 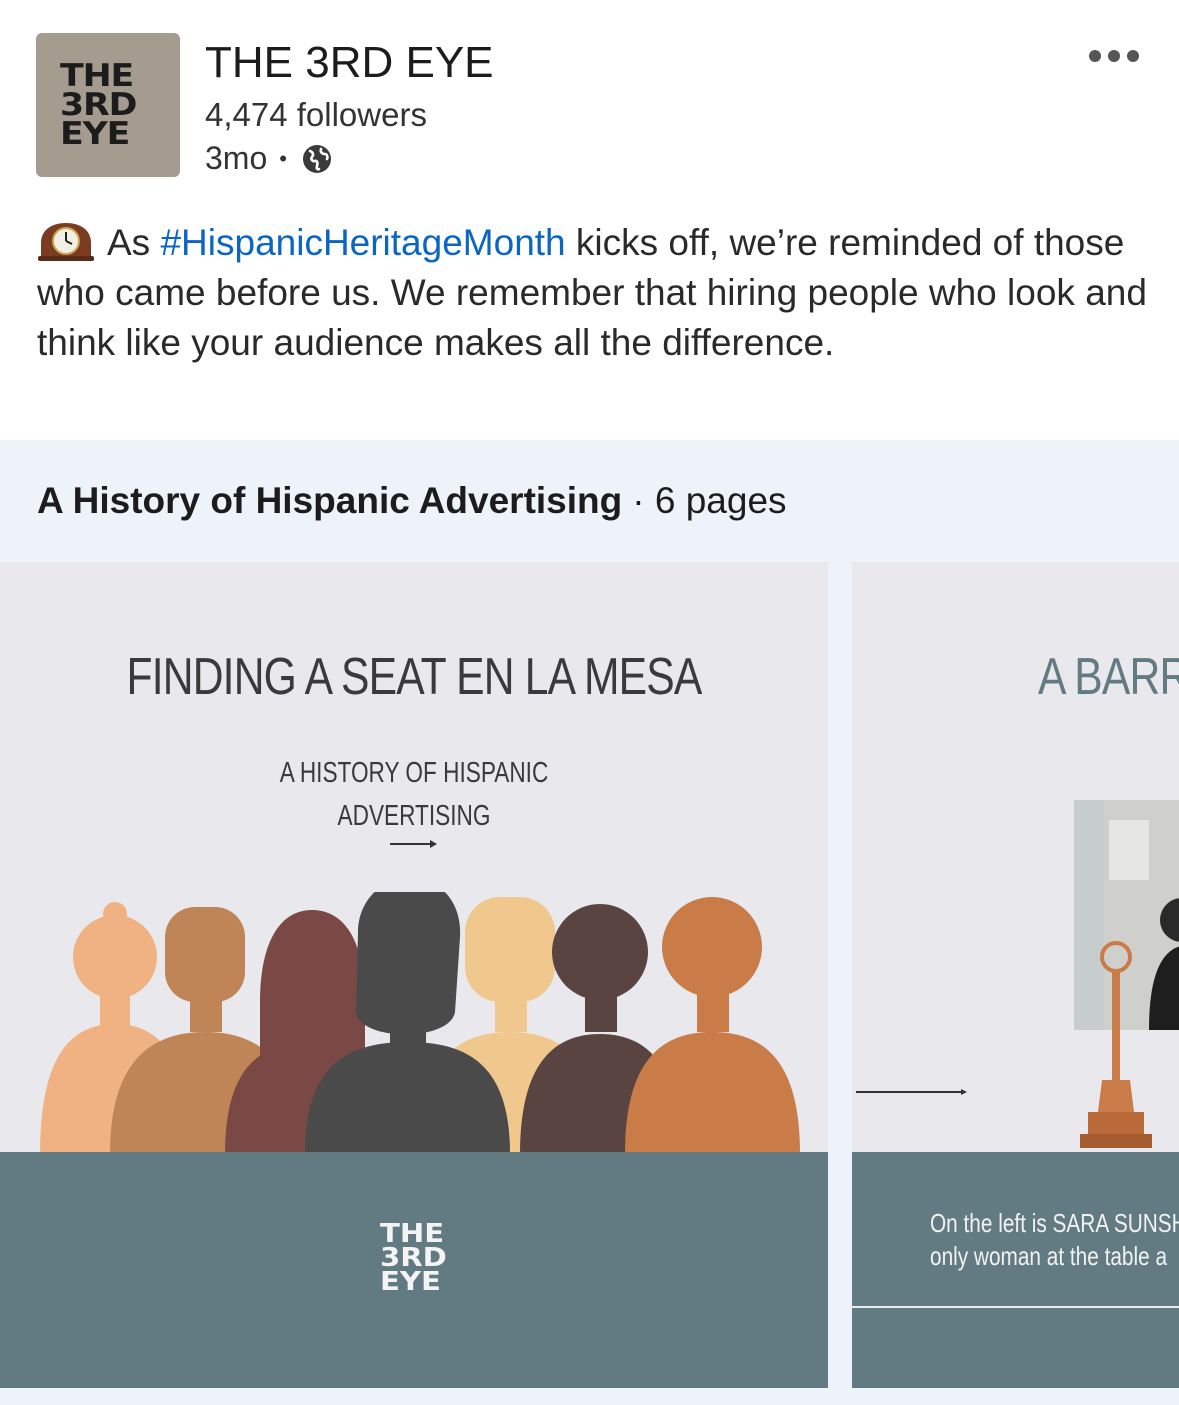 I want to click on post-meta: 3mo •, so click(x=269, y=158).